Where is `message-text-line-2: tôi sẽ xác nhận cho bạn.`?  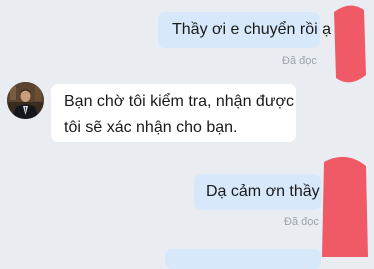
message-text-line-2: tôi sẽ xác nhận cho bạn. is located at coordinates (151, 127).